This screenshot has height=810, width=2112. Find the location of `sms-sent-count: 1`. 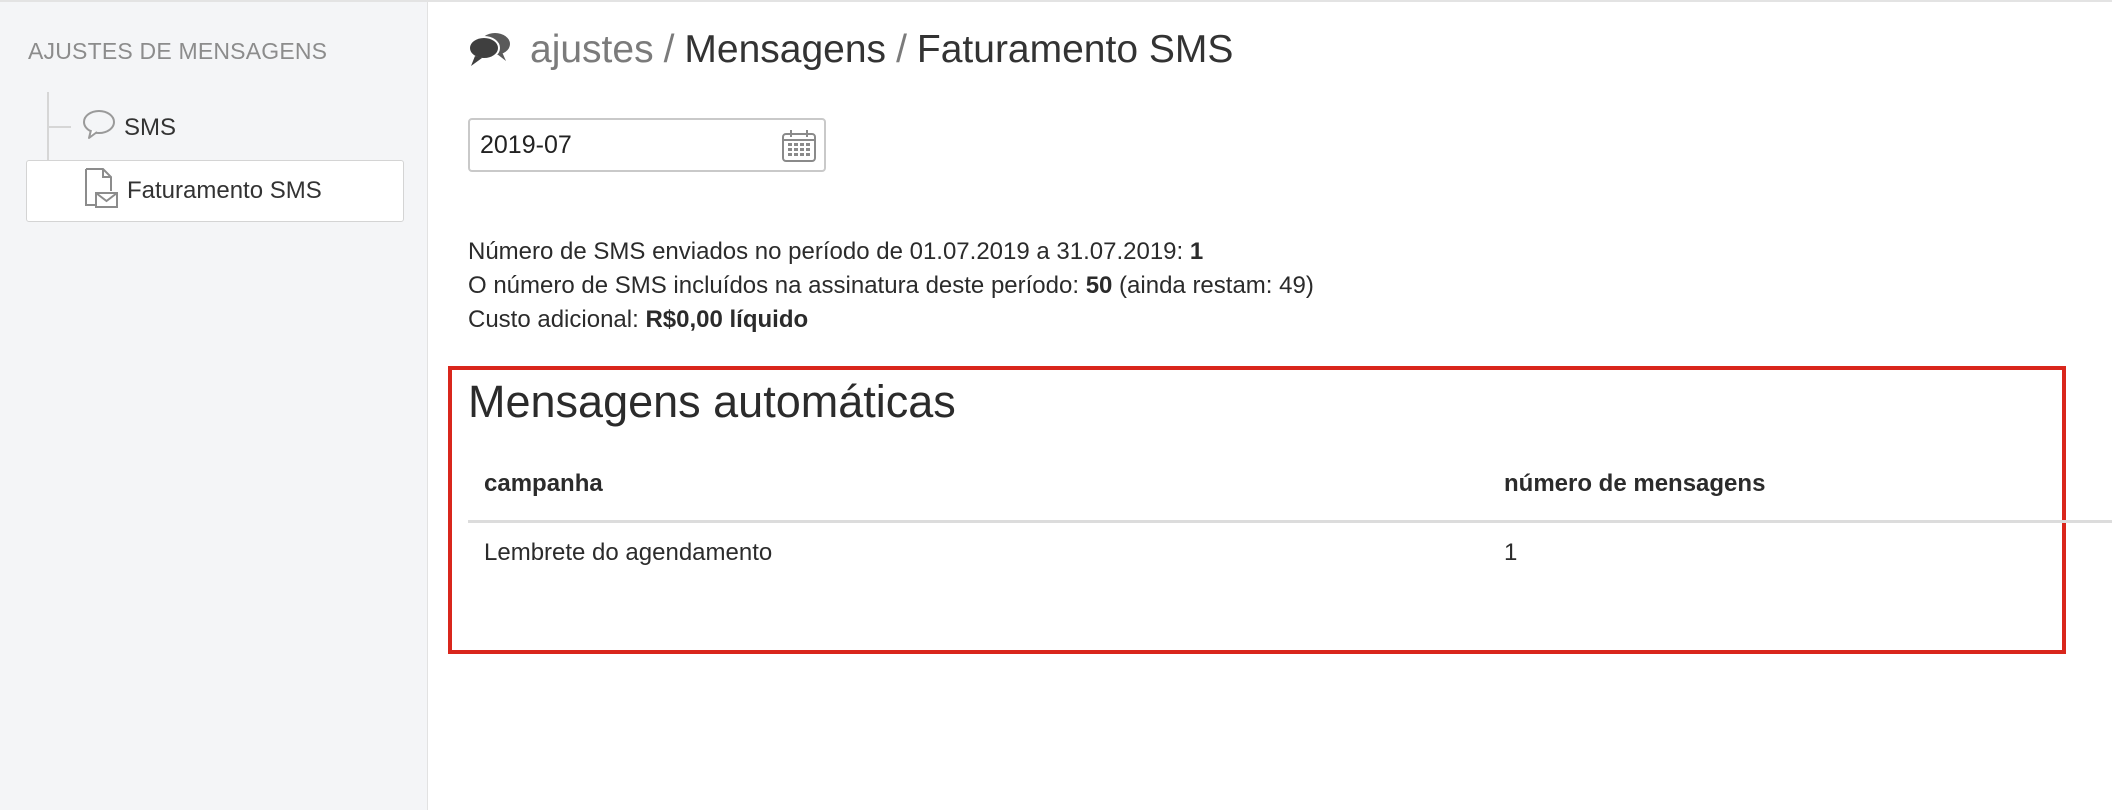

sms-sent-count: 1 is located at coordinates (1196, 251).